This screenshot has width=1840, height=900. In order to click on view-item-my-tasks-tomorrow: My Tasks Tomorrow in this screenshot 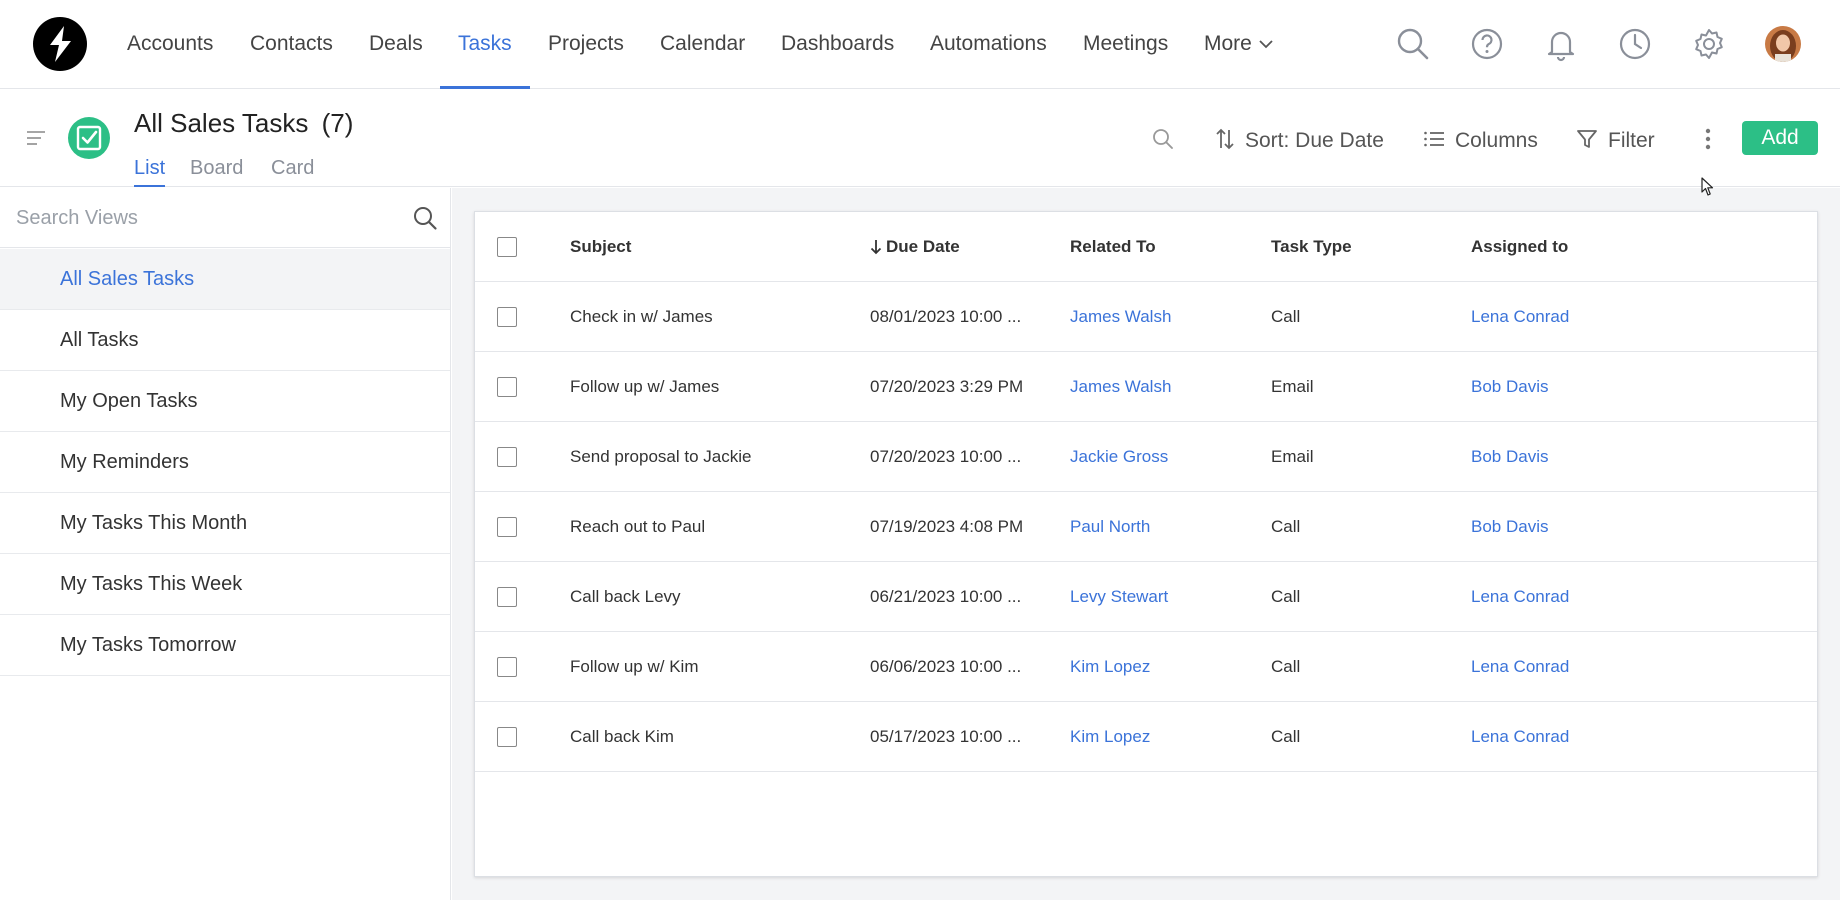, I will do `click(225, 645)`.